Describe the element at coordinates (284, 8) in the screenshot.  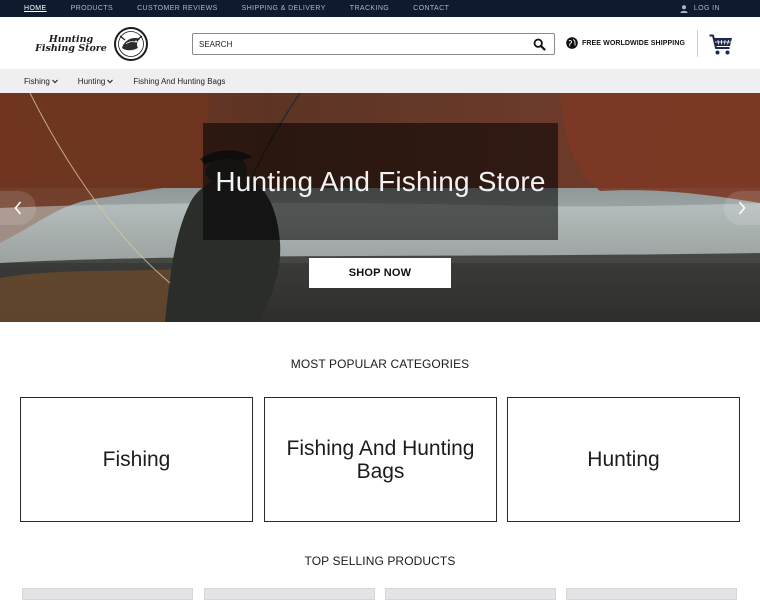
I see `top-nav-shipping-delivery: SHIPPING & DELIVERY` at that location.